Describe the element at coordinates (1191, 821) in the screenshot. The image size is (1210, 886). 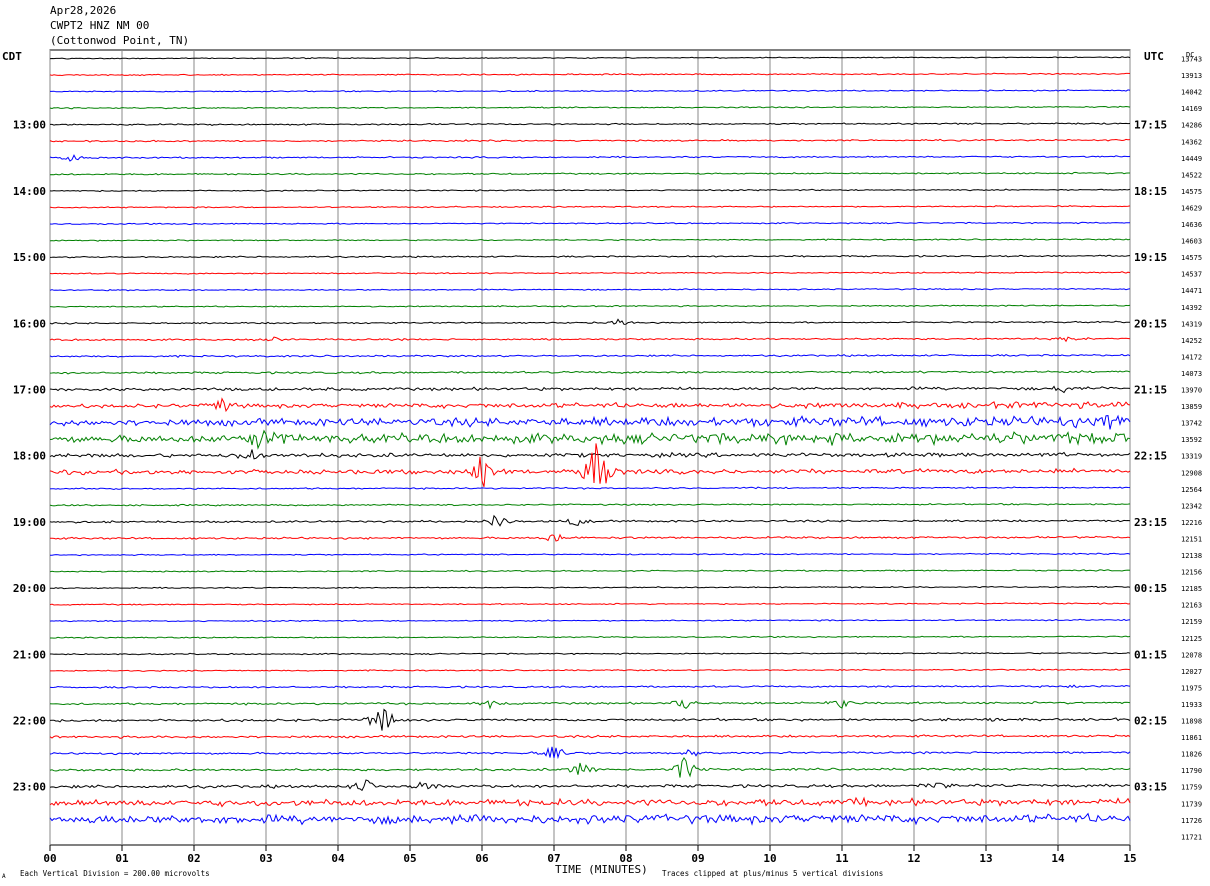
I see `dc-offset-value: 11726` at that location.